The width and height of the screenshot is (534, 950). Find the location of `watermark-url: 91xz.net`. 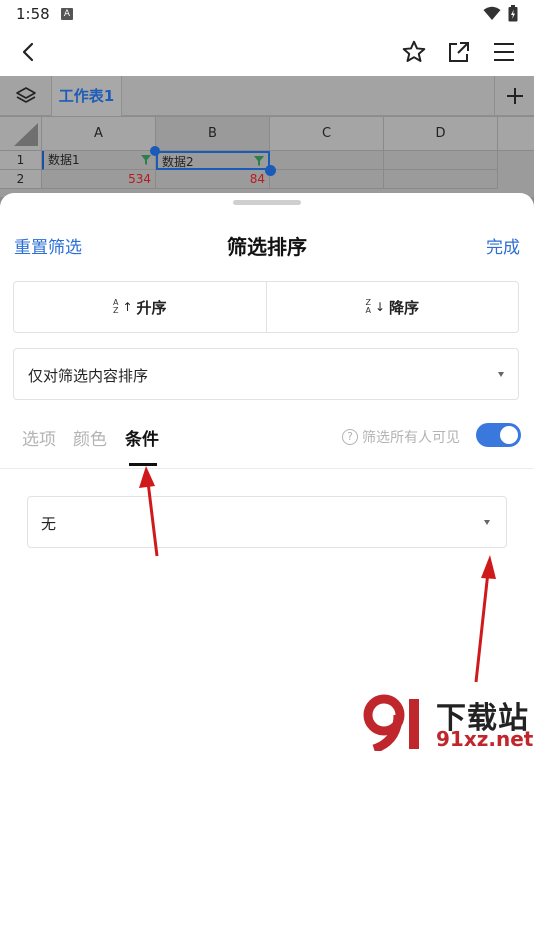

watermark-url: 91xz.net is located at coordinates (485, 739).